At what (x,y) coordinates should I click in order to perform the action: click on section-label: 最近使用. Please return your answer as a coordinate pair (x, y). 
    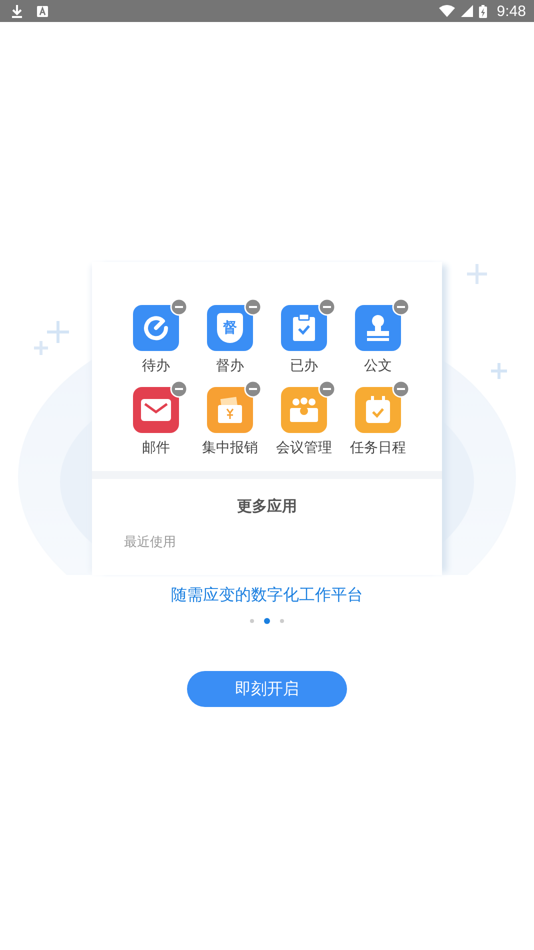
    Looking at the image, I should click on (150, 542).